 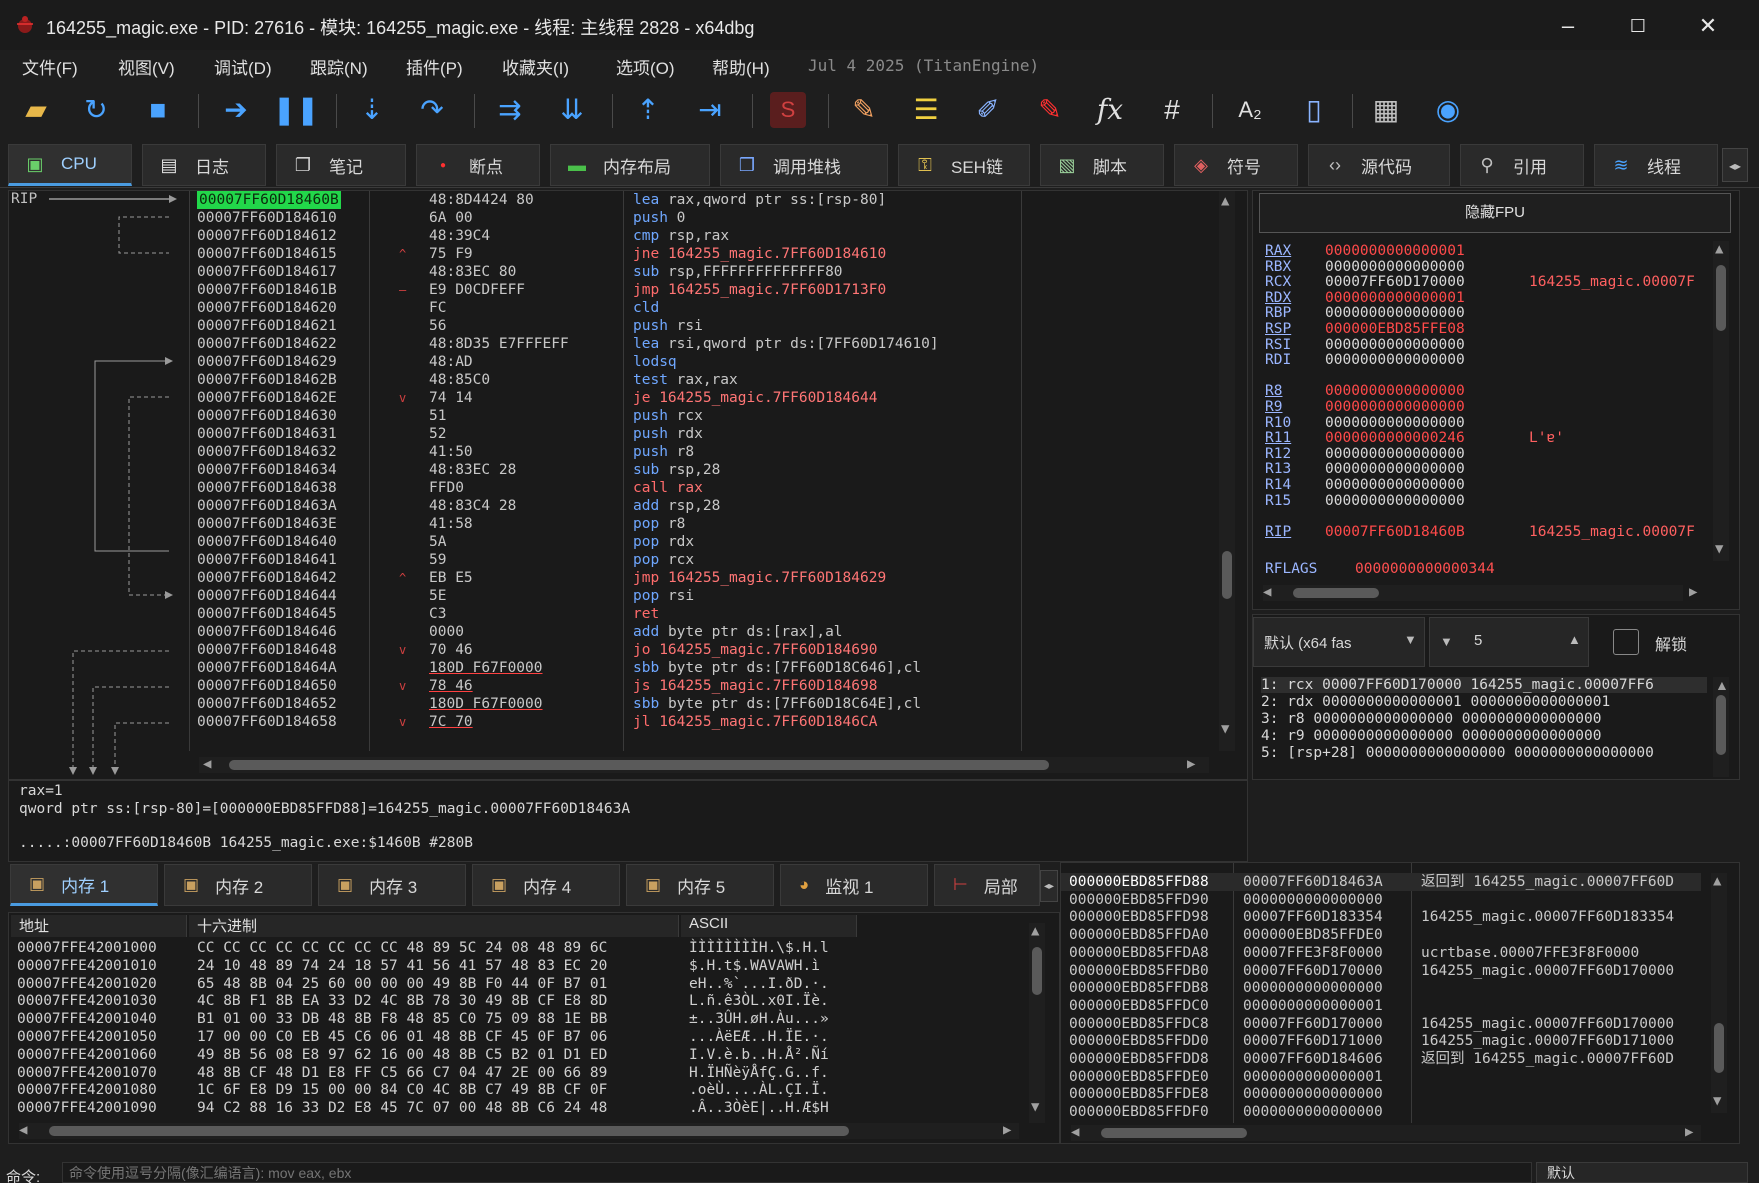 I want to click on disasm-row: 00007FF60D184621 56 push rsi, so click(x=609, y=326).